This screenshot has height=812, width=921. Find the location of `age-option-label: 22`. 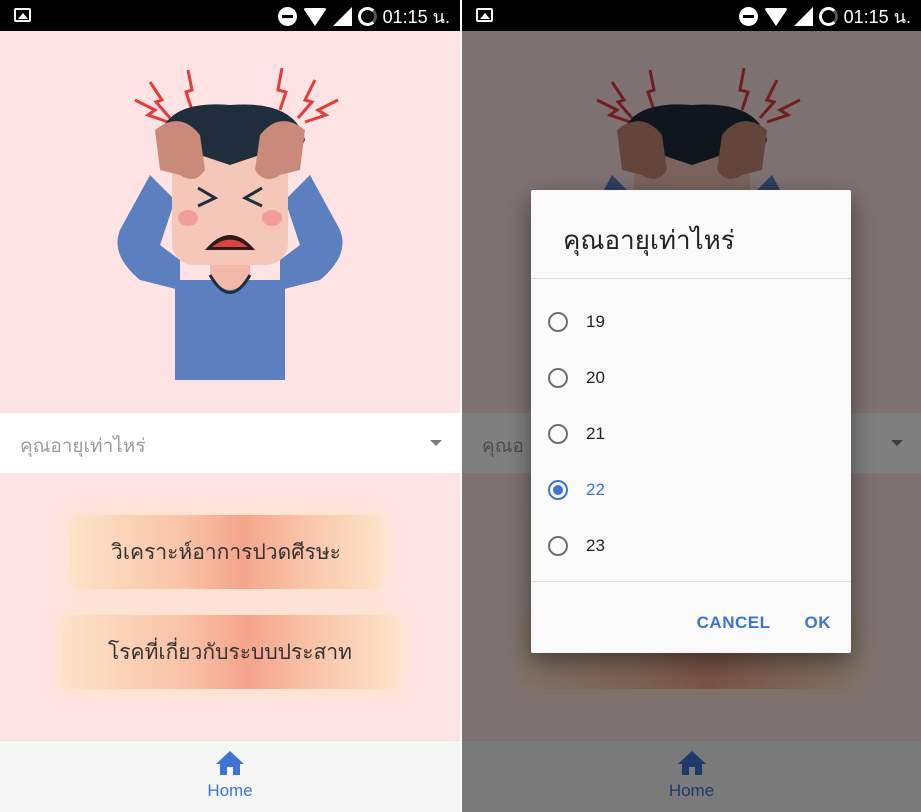

age-option-label: 22 is located at coordinates (595, 489).